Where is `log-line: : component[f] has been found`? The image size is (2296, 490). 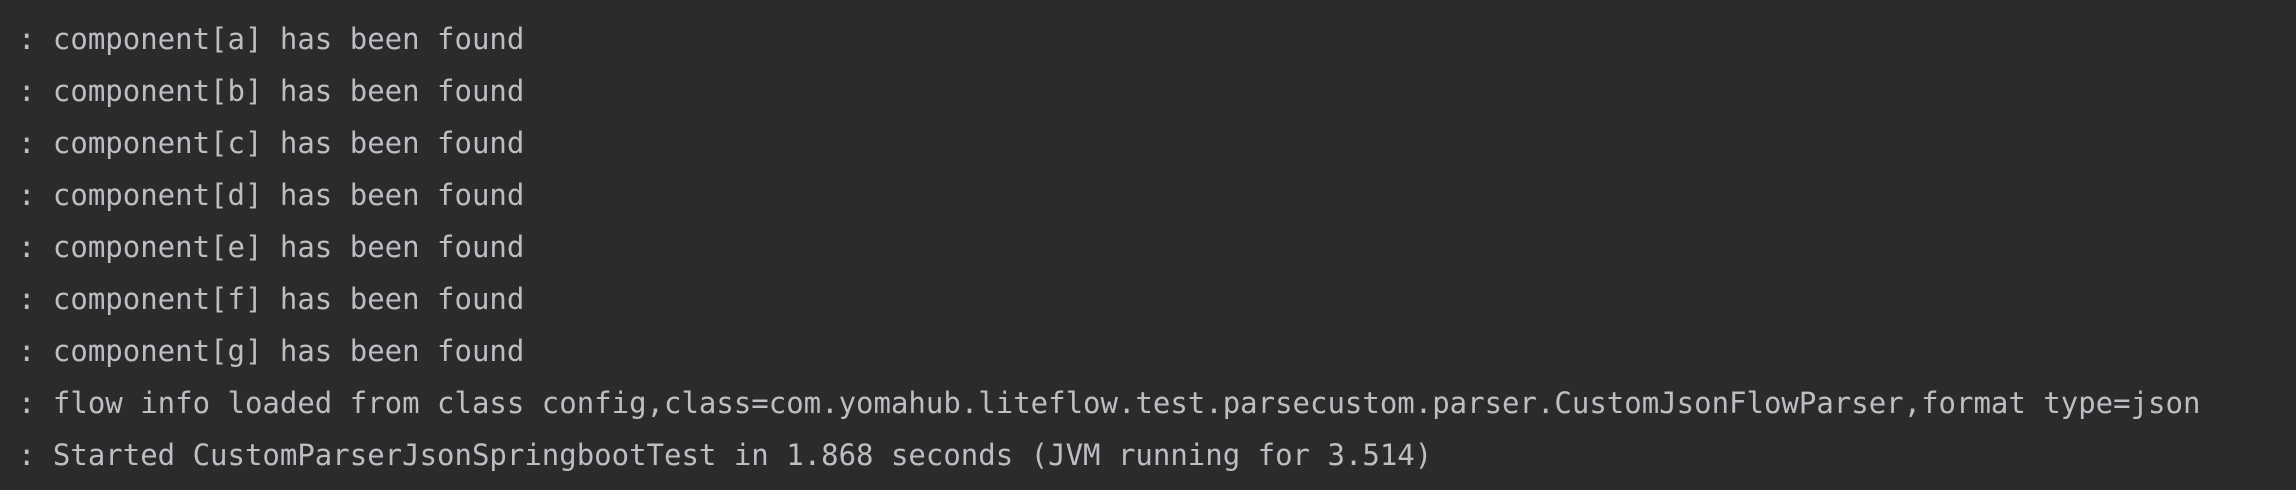
log-line: : component[f] has been found is located at coordinates (271, 299).